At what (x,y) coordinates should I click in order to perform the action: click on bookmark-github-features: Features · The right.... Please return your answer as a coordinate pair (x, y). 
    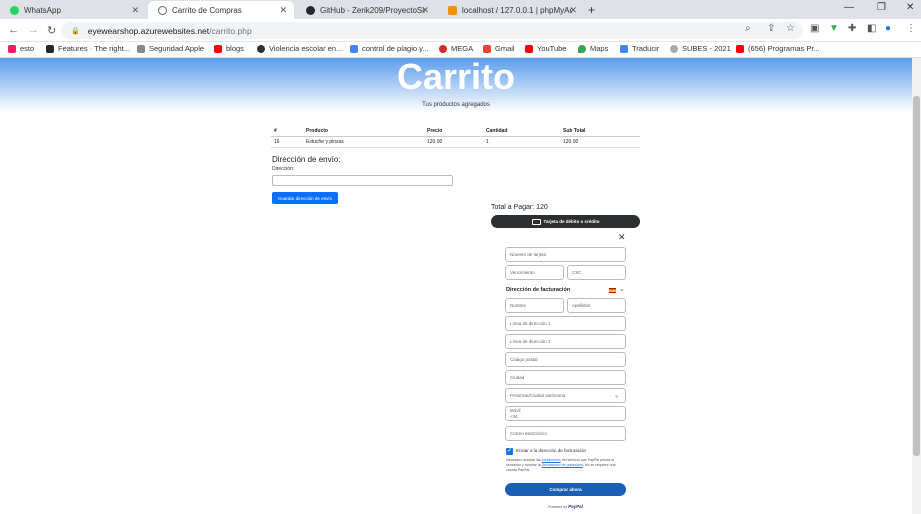
    Looking at the image, I should click on (88, 48).